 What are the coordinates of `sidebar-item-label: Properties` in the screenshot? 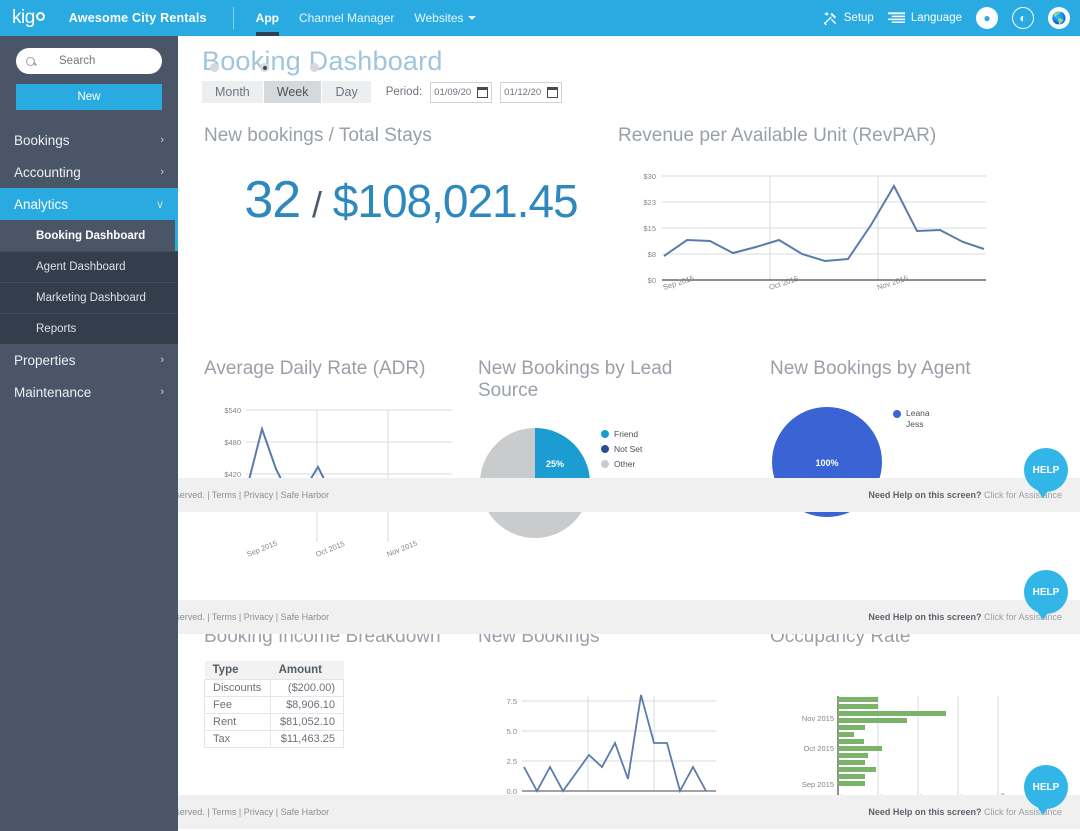 It's located at (45, 360).